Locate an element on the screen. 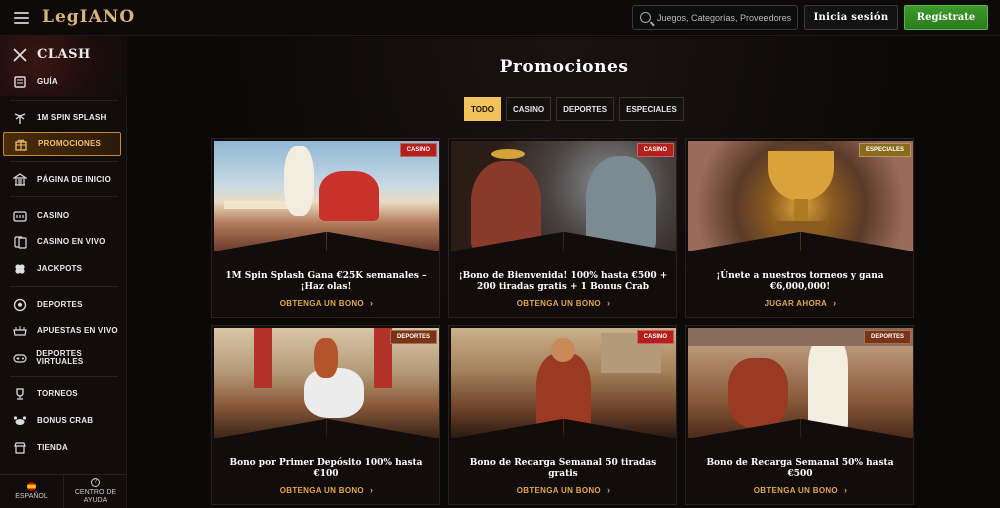 This screenshot has height=508, width=1000. sidebar-item-label: GUÍA is located at coordinates (47, 81).